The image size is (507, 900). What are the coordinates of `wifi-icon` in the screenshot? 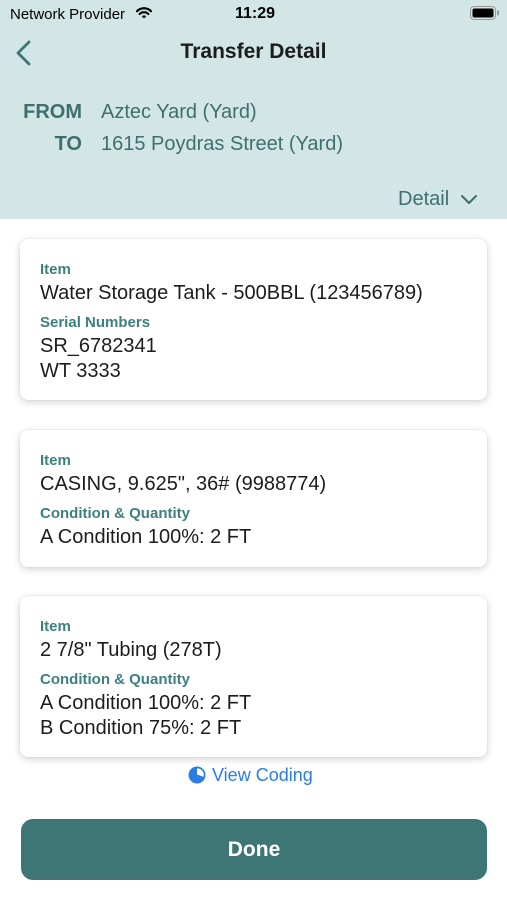 It's located at (144, 13).